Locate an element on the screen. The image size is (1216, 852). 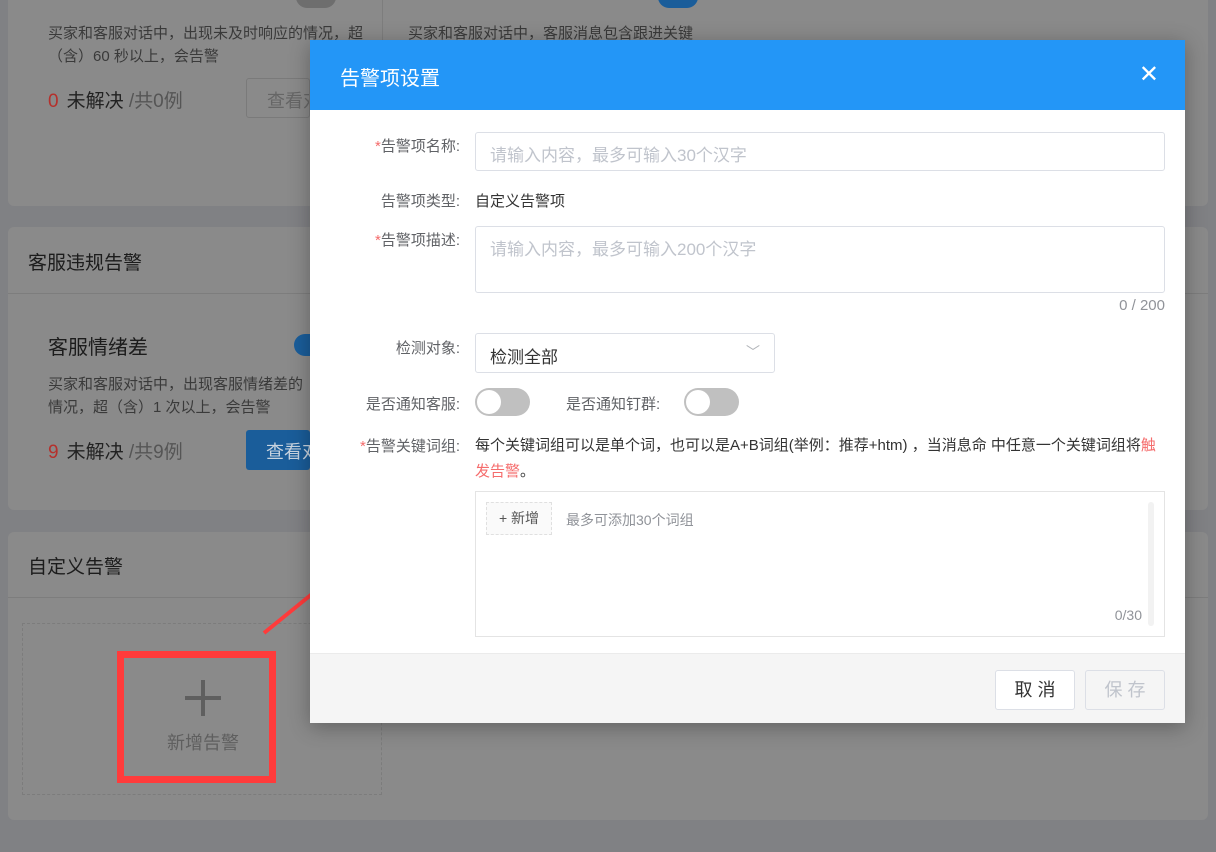
alert-name-input: 请输入内容，最多可输入30个汉字 is located at coordinates (820, 151).